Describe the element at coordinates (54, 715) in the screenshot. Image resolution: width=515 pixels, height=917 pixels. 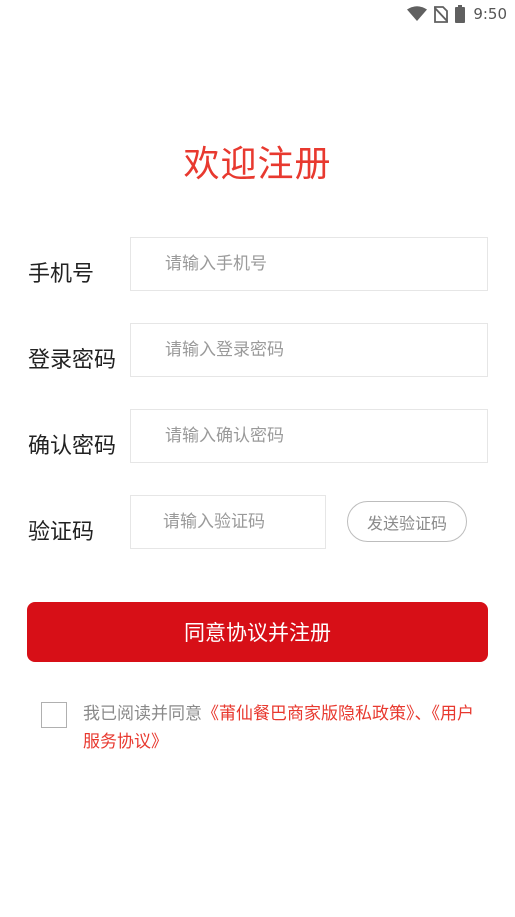
I see `agreement-checkbox` at that location.